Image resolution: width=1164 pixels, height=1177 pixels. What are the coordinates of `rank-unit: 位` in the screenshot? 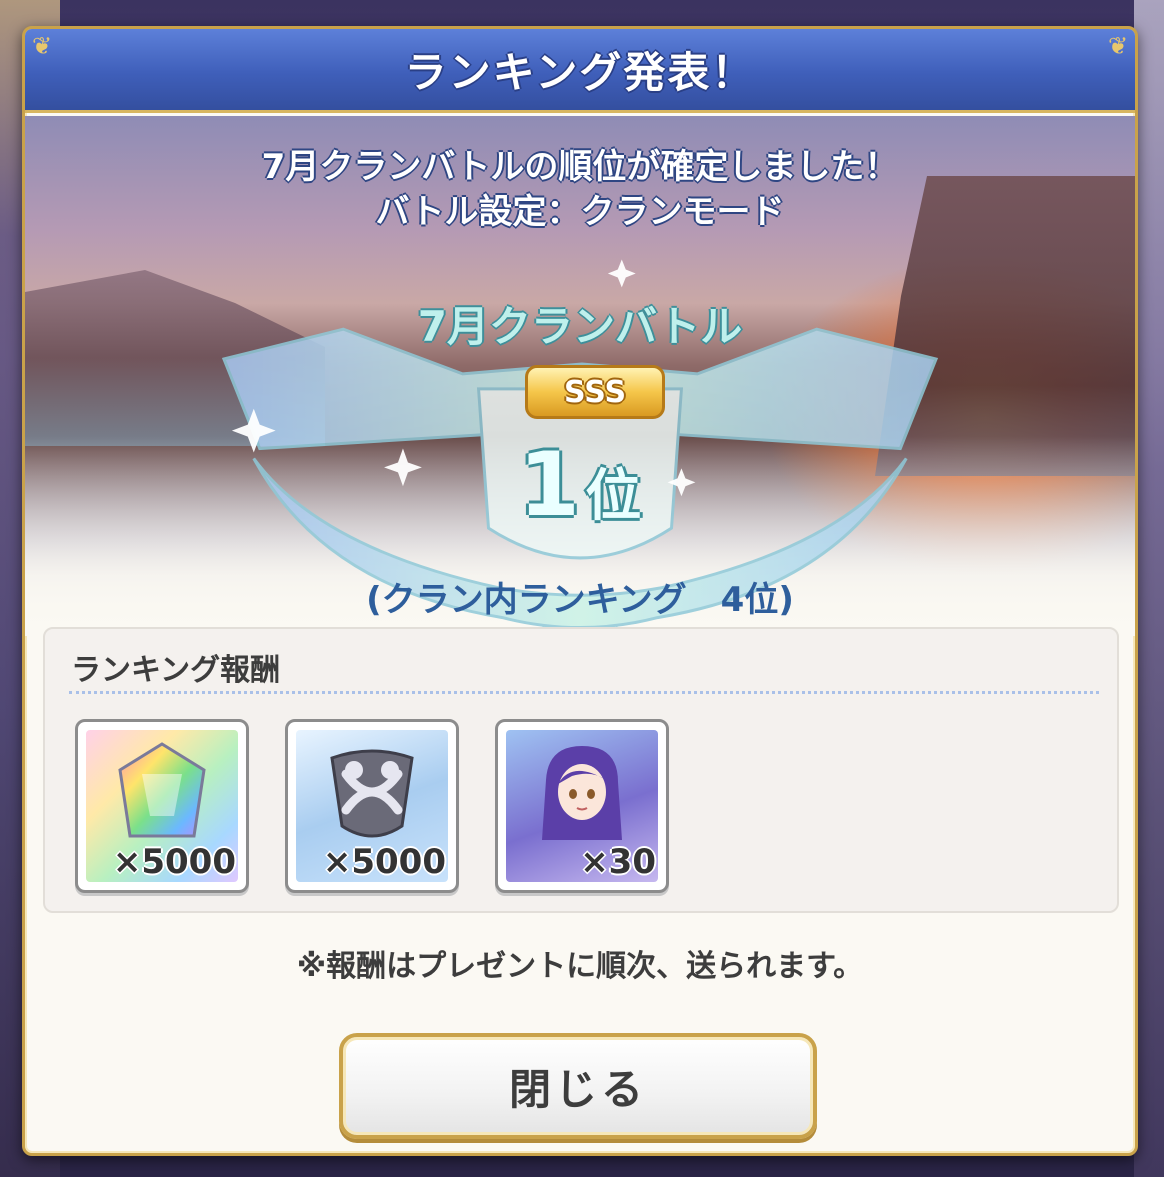 It's located at (613, 496).